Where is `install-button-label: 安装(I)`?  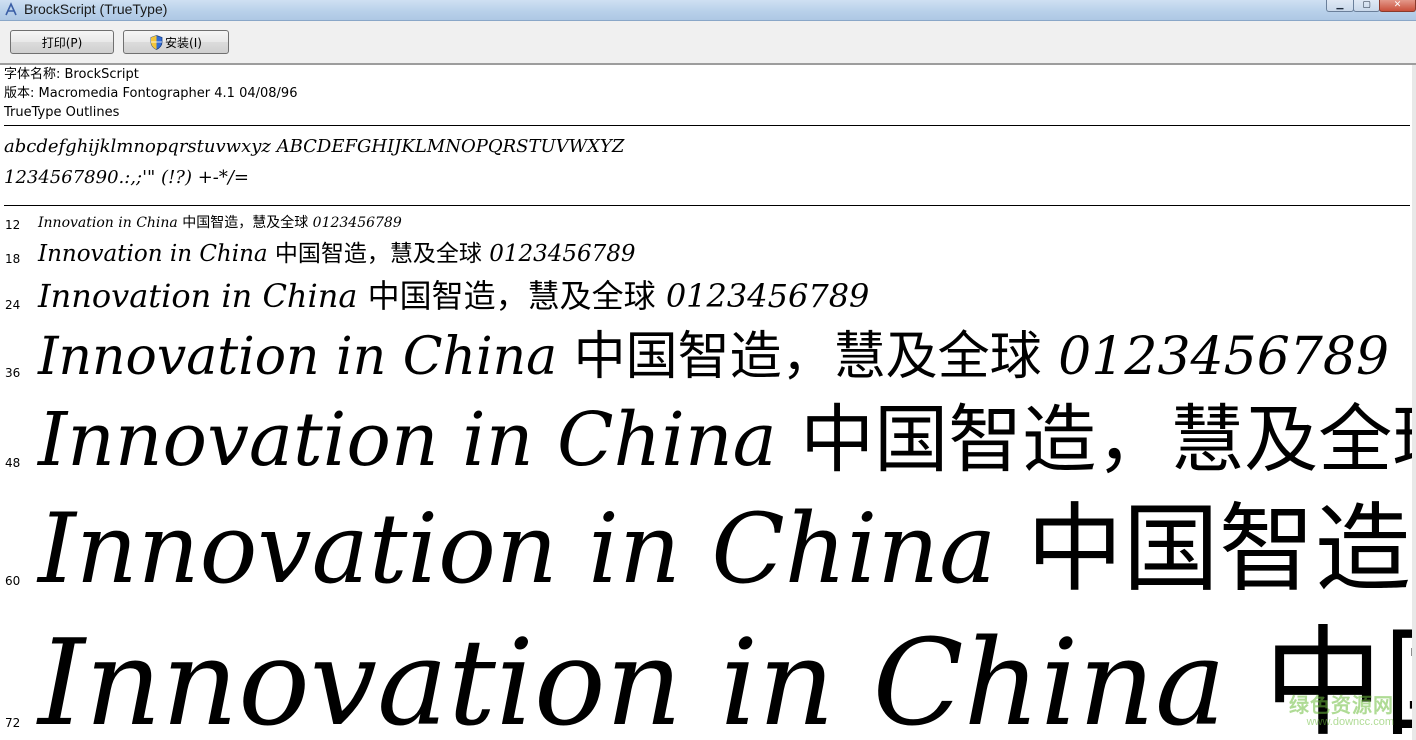 install-button-label: 安装(I) is located at coordinates (183, 43).